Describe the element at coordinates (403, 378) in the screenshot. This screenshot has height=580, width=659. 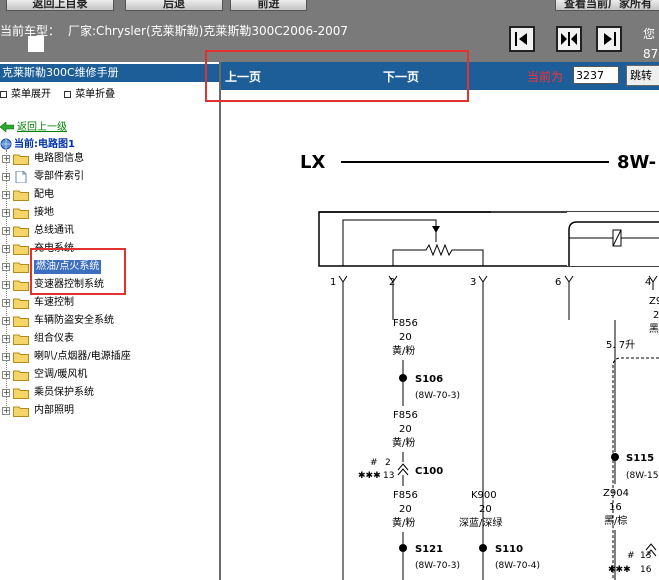
I see `splice-s106-dot` at that location.